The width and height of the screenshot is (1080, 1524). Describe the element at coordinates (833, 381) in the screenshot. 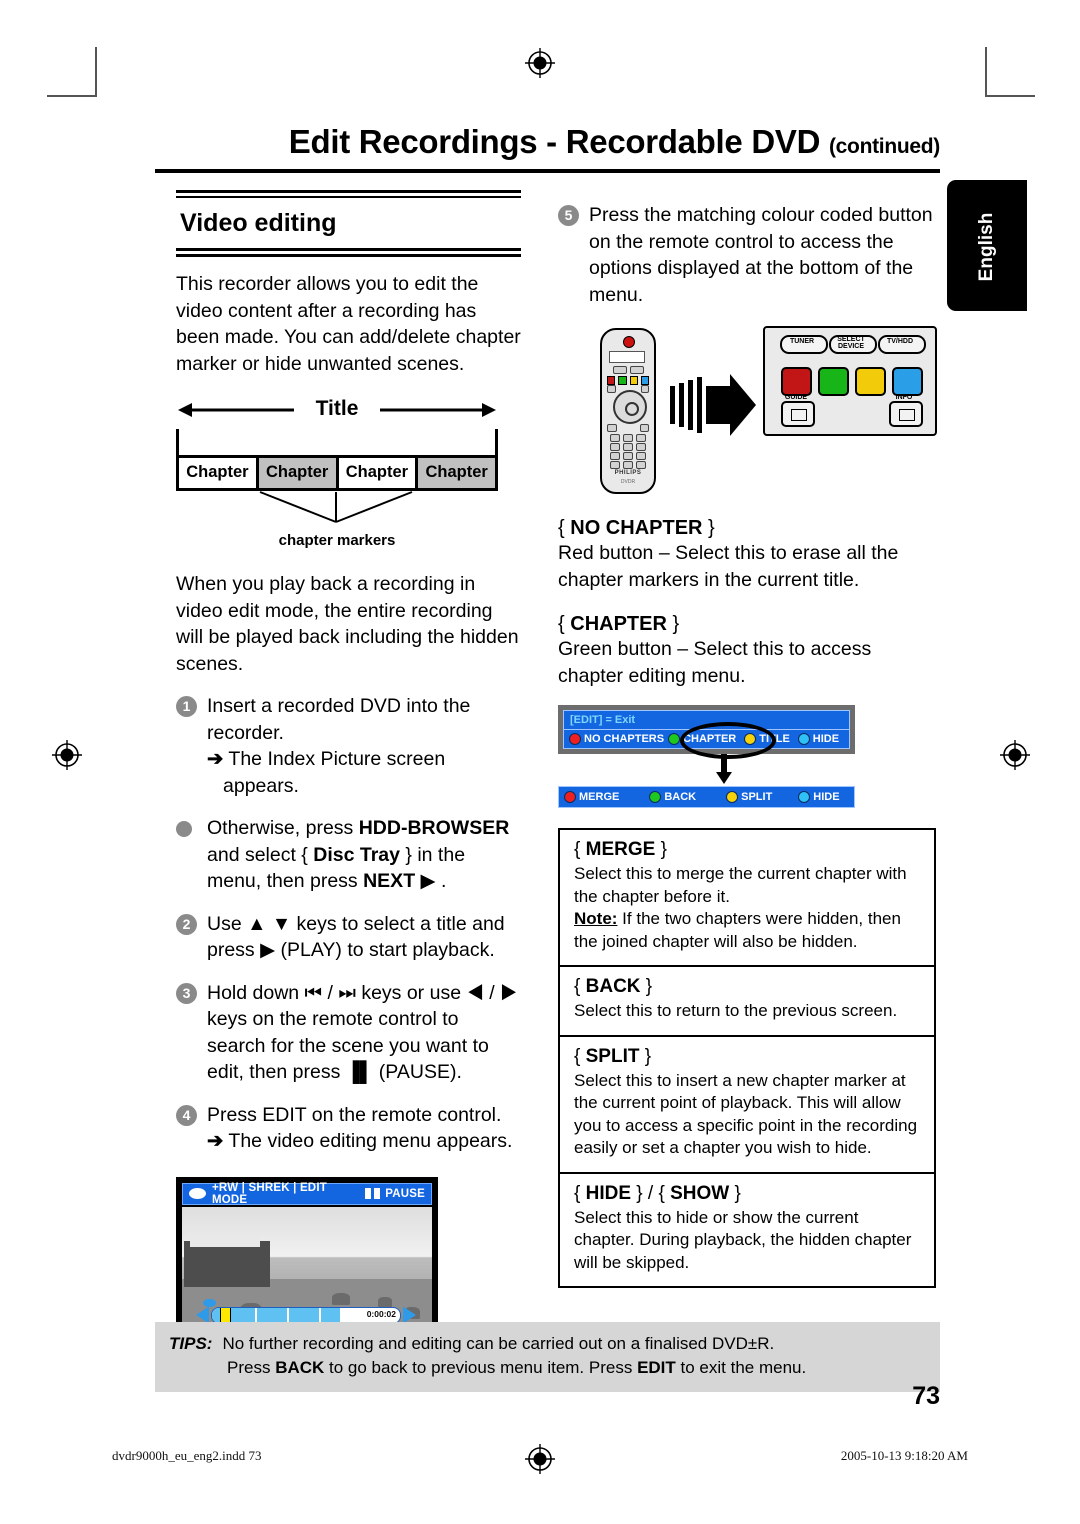

I see `green-colour-button` at that location.